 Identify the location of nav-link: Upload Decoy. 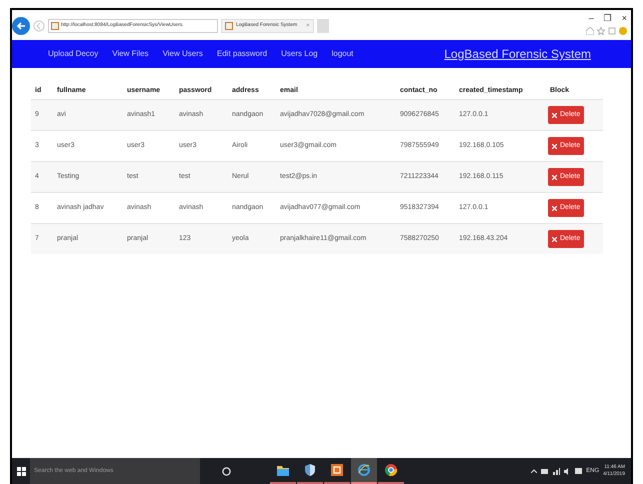
(73, 54).